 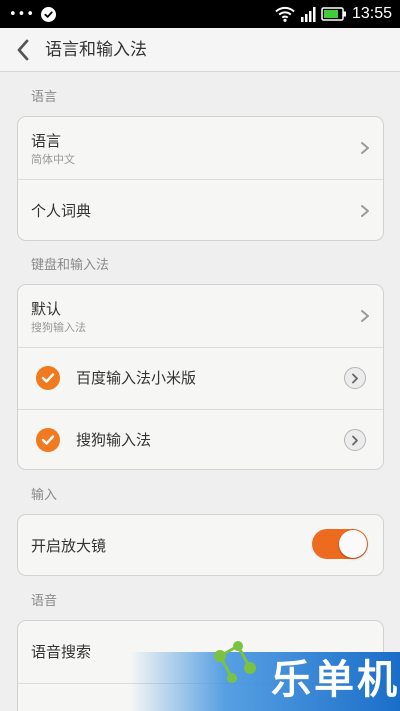 I want to click on status-notifications: •••, so click(x=33, y=14).